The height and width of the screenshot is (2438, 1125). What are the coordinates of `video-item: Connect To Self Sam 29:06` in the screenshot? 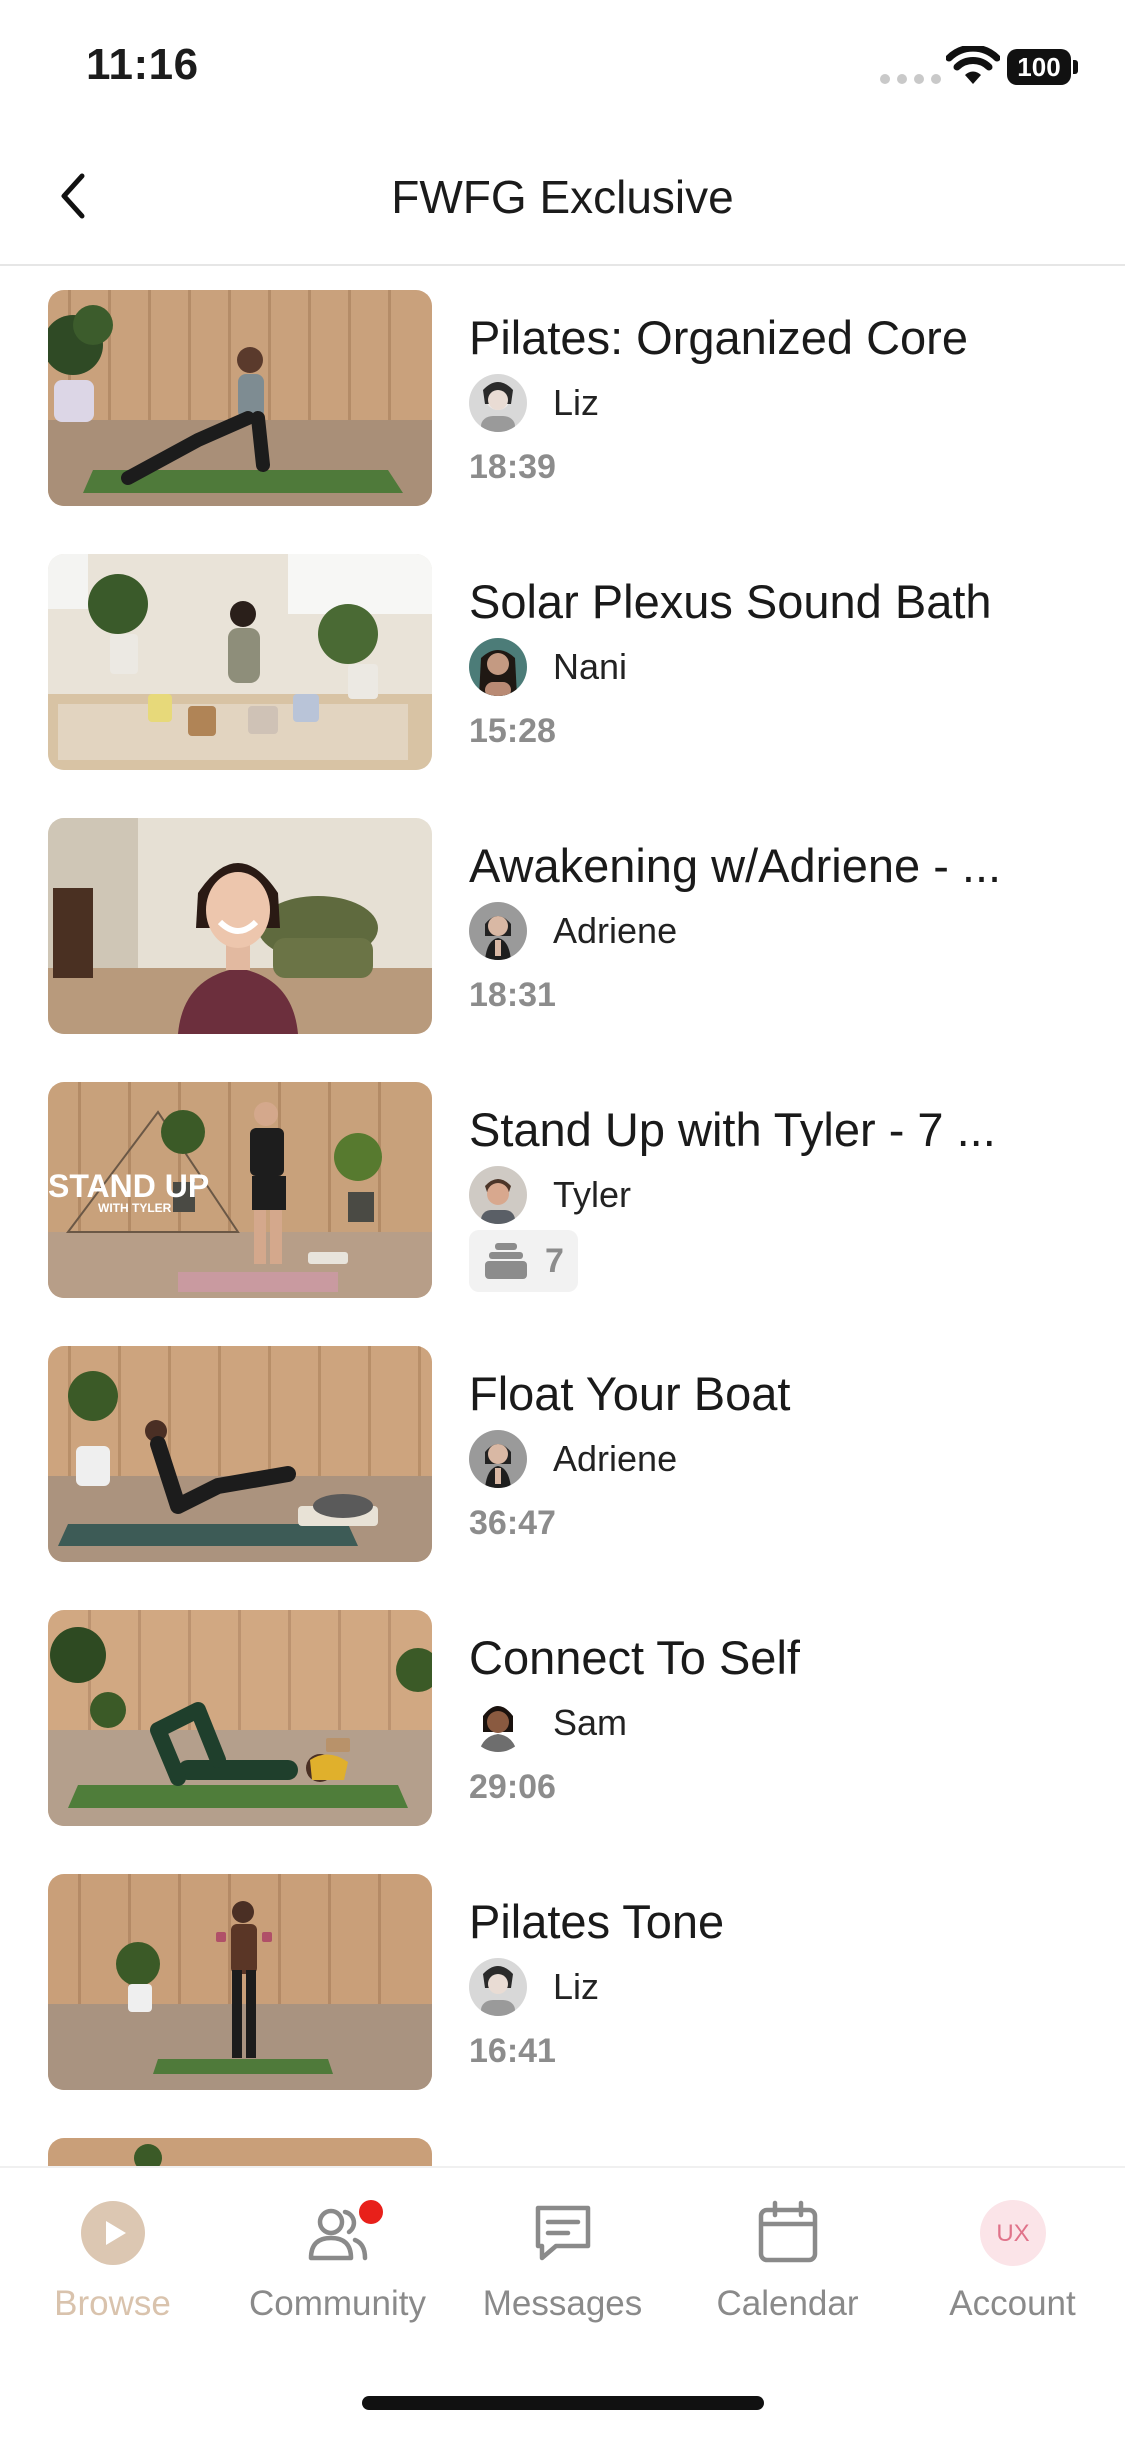 It's located at (562, 1718).